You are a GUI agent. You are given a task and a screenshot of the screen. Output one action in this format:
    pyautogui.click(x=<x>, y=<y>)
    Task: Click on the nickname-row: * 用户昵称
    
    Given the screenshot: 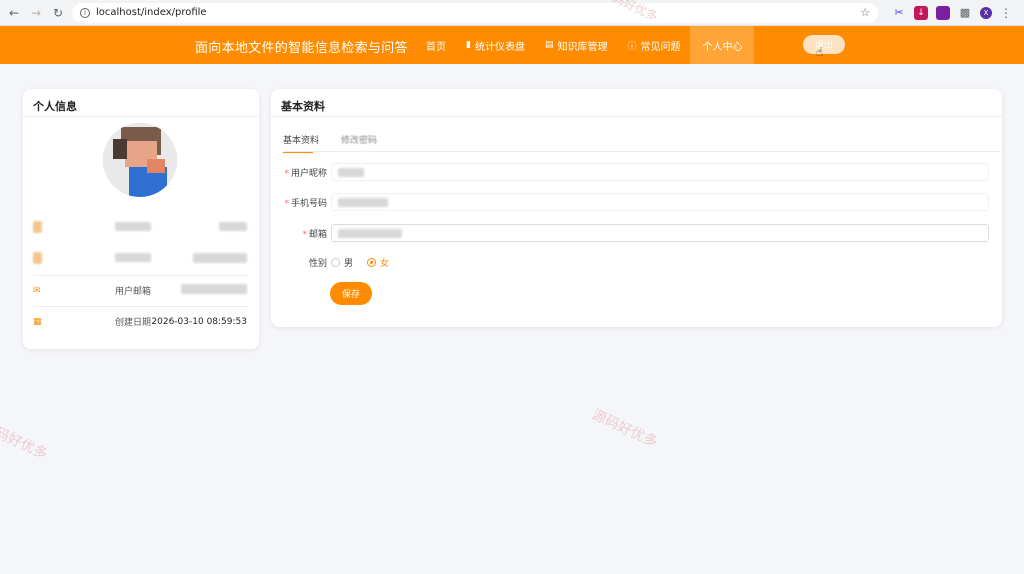 What is the action you would take?
    pyautogui.click(x=636, y=172)
    